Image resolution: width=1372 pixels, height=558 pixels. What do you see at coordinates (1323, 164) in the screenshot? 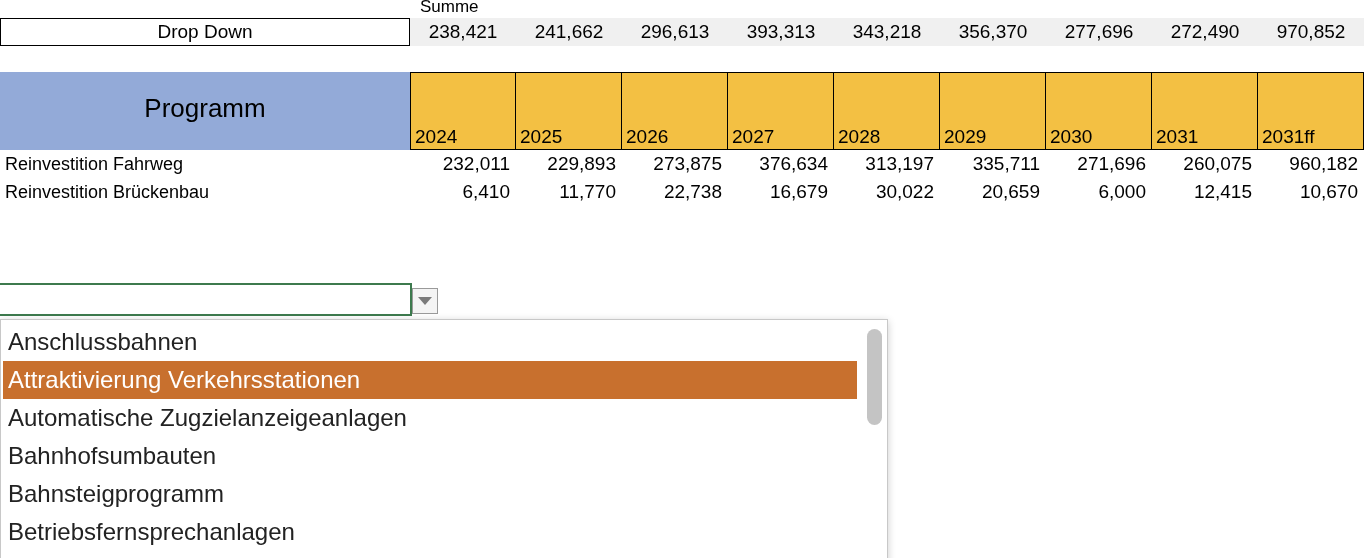
I see `table-cell-text: 960,182` at bounding box center [1323, 164].